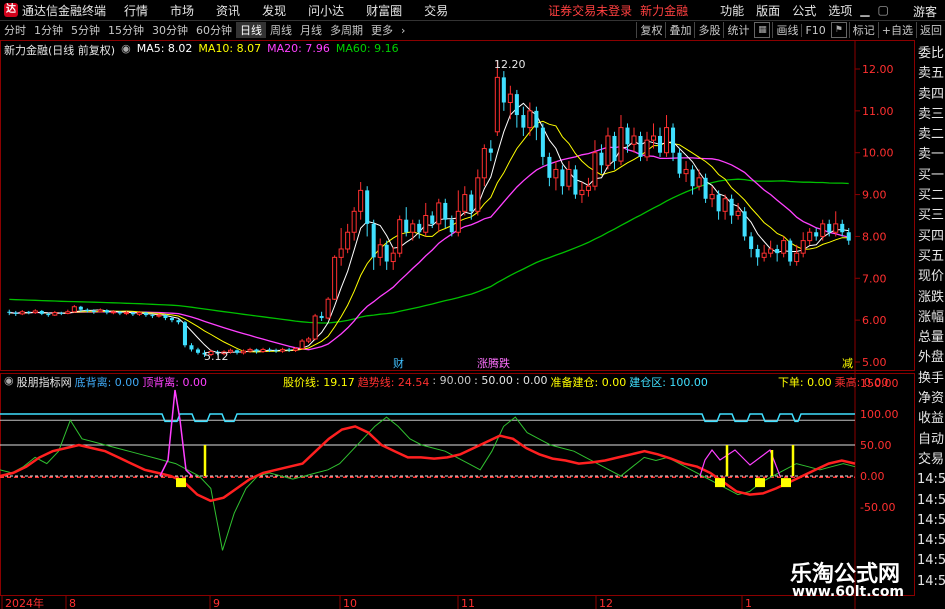  I want to click on menu-item-trade: 交易, so click(436, 10).